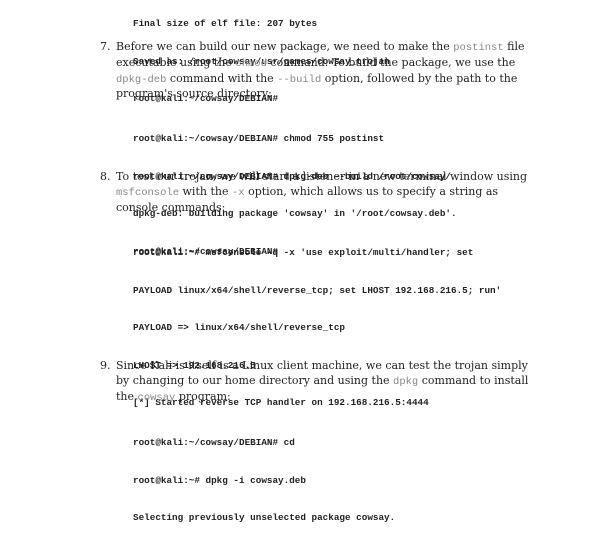 This screenshot has width=600, height=537. Describe the element at coordinates (478, 48) in the screenshot. I see `inline-code: postinst` at that location.